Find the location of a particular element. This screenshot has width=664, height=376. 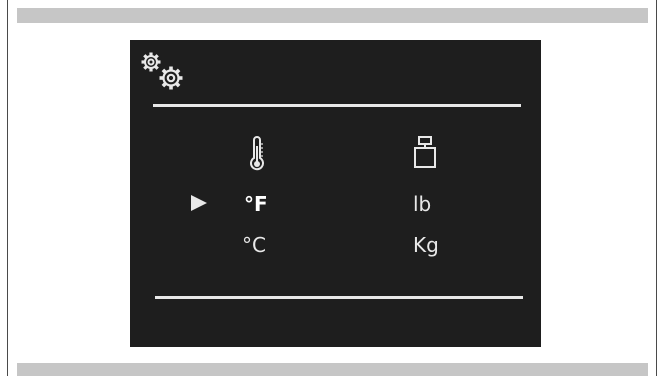

footer-divider is located at coordinates (339, 297).